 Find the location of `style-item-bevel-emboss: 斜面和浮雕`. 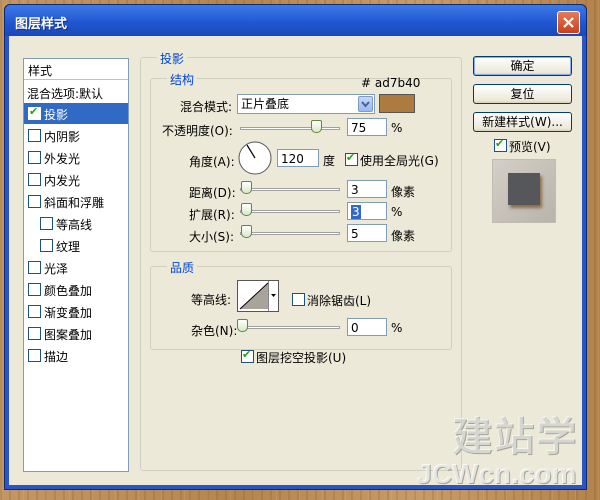

style-item-bevel-emboss: 斜面和浮雕 is located at coordinates (76, 201).